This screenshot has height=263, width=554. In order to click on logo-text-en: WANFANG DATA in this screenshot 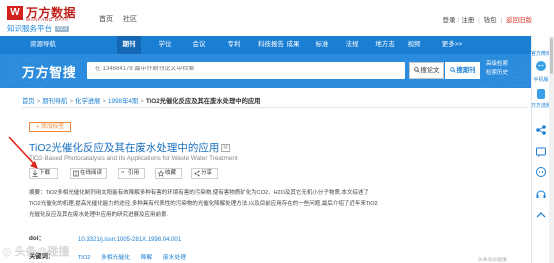, I will do `click(47, 19)`.